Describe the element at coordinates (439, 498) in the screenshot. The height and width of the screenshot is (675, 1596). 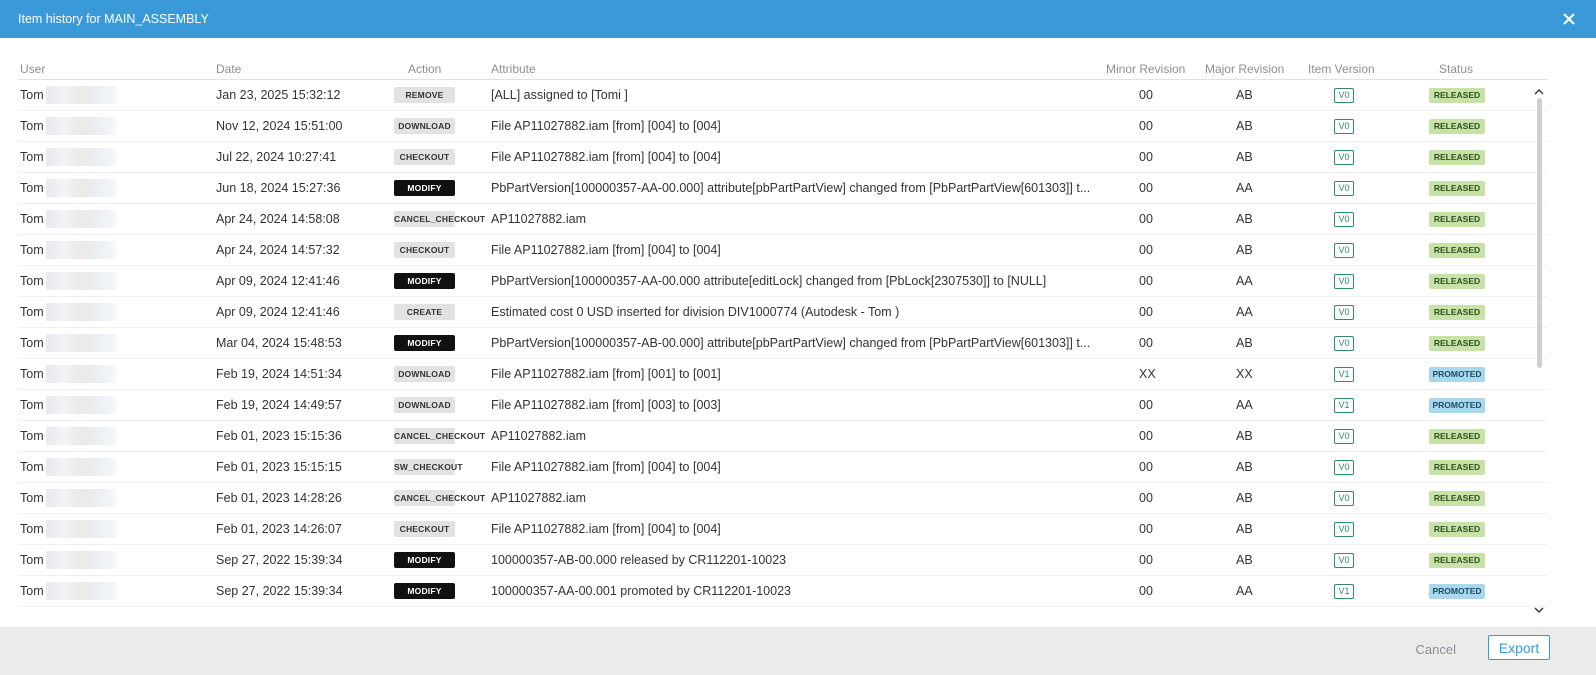
I see `action-cell: CANCEL_CHECKOUT` at that location.